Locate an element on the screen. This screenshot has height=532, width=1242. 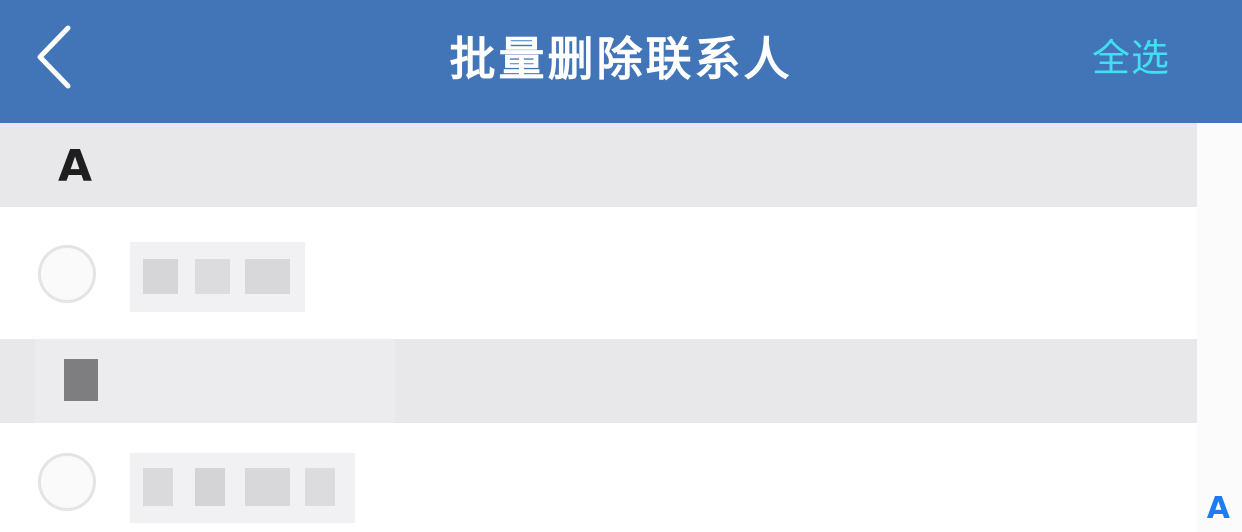
index-letter-a: A is located at coordinates (1218, 508).